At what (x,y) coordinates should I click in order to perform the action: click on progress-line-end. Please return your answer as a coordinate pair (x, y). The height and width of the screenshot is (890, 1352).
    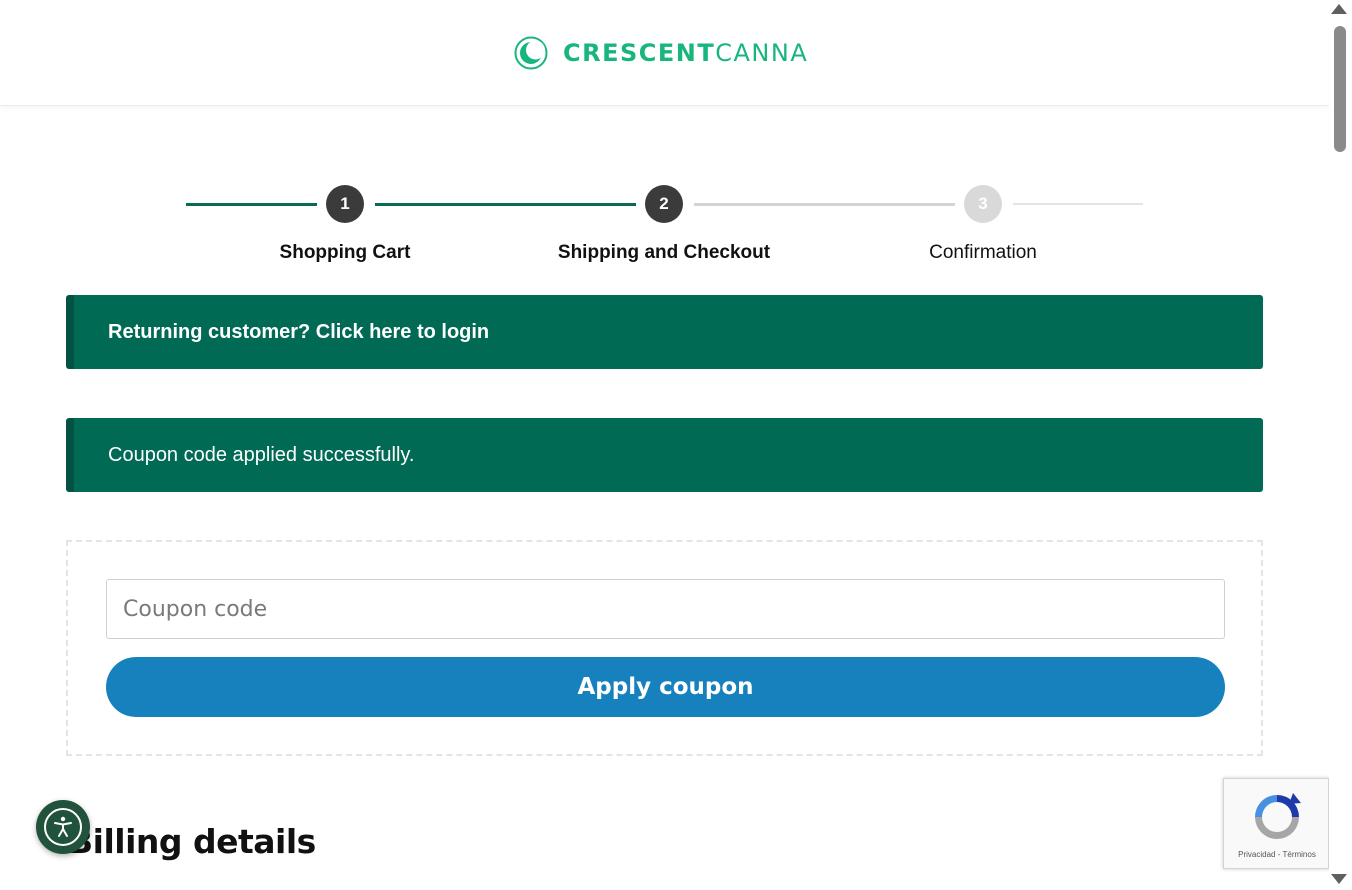
    Looking at the image, I should click on (1078, 204).